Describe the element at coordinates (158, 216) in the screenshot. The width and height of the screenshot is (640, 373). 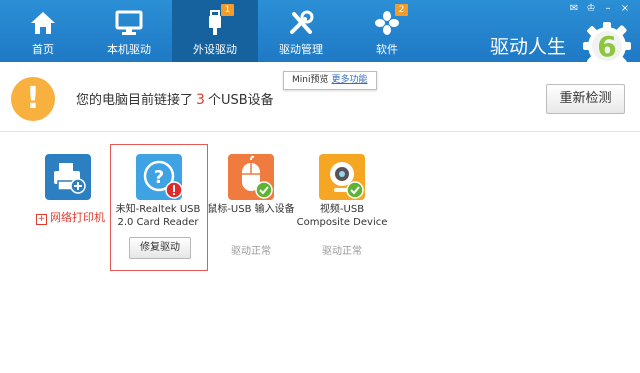
I see `device-name: 未知-Realtek USB 2.0 Card Reader` at that location.